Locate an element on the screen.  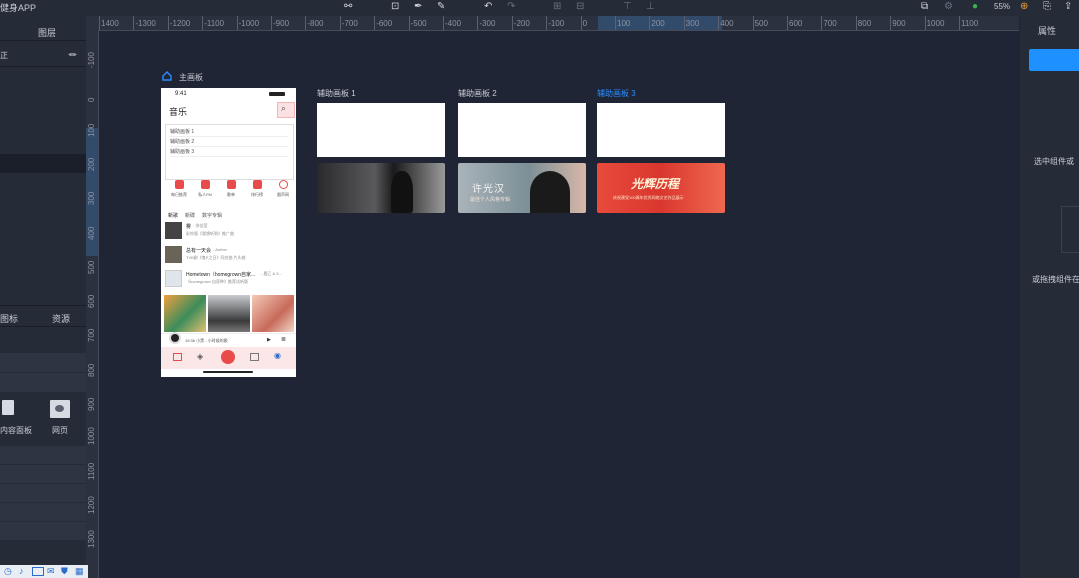
panel-icon is located at coordinates (10, 409).